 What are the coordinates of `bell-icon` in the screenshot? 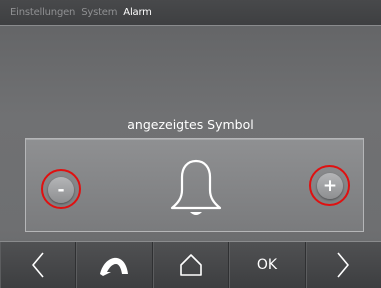 It's located at (196, 187).